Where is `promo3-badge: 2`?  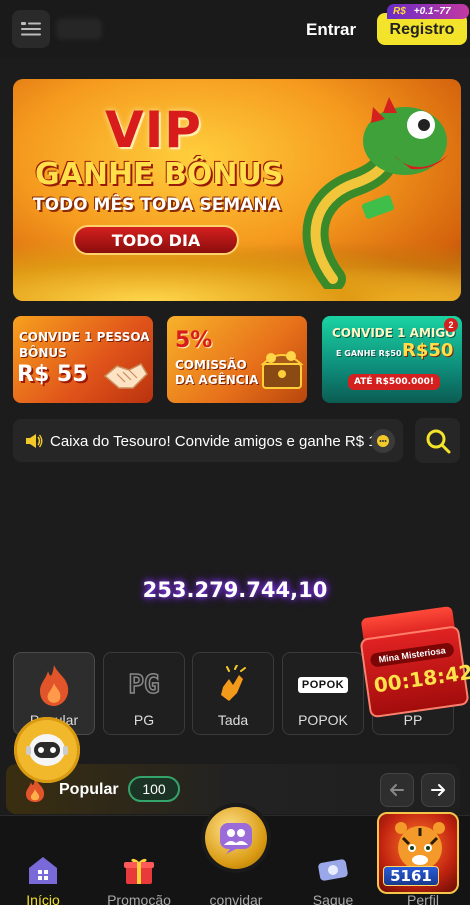
promo3-badge: 2 is located at coordinates (451, 325).